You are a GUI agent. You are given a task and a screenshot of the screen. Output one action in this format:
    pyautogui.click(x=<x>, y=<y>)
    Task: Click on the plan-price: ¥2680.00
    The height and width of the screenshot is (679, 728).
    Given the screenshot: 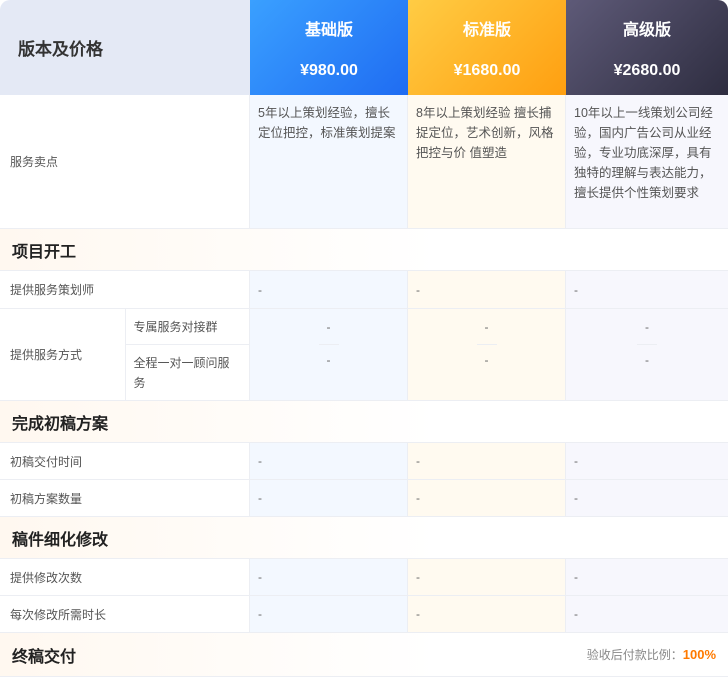 What is the action you would take?
    pyautogui.click(x=647, y=70)
    